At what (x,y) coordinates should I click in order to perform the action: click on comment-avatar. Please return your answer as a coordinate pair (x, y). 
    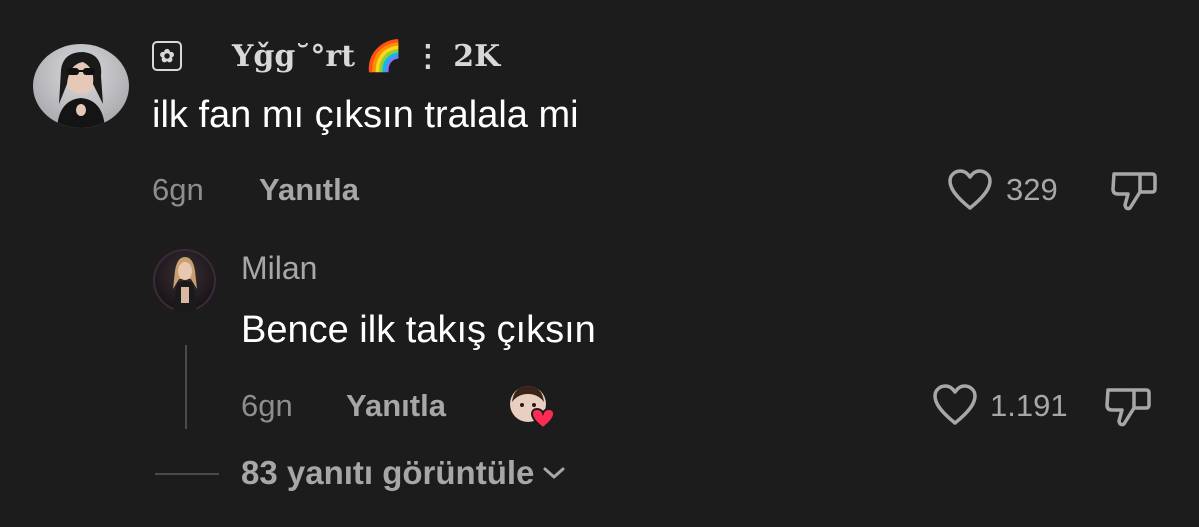
    Looking at the image, I should click on (81, 86).